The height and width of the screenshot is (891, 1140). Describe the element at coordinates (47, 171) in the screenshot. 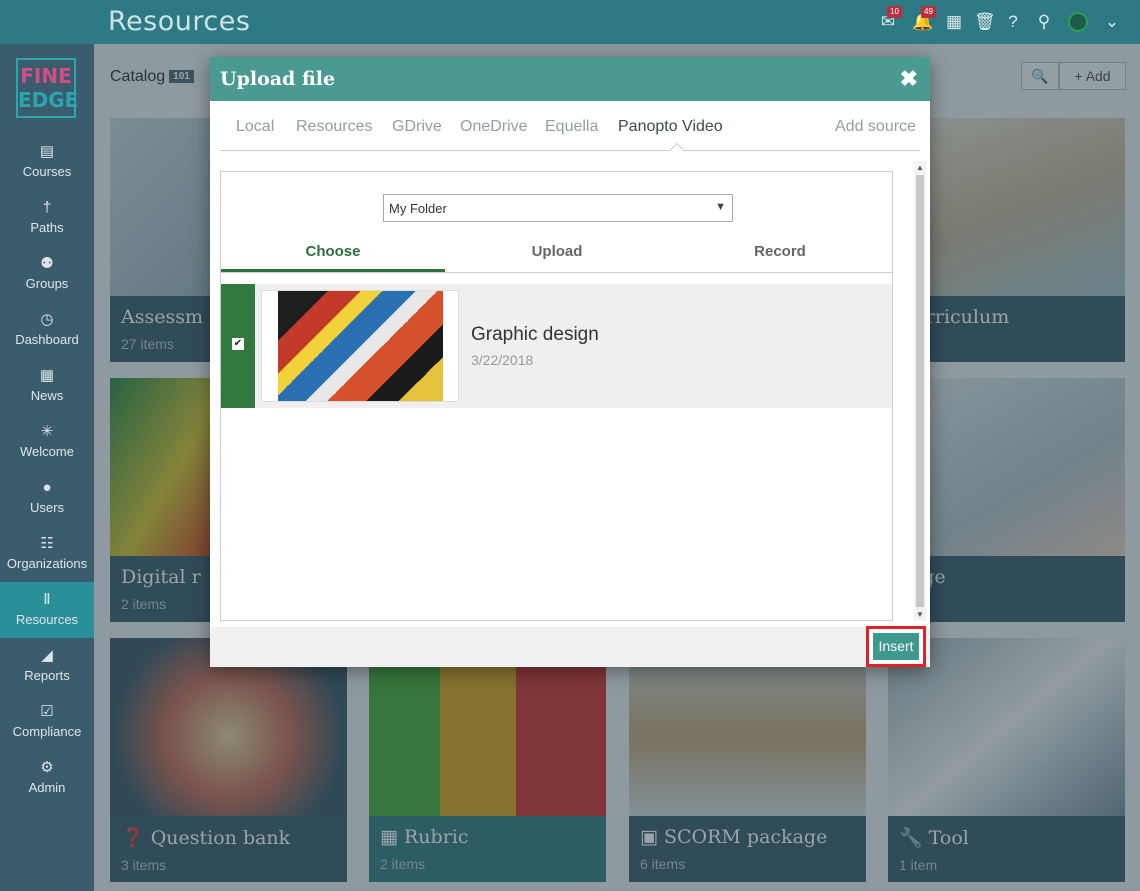

I see `sidebar-item-label: Courses` at that location.